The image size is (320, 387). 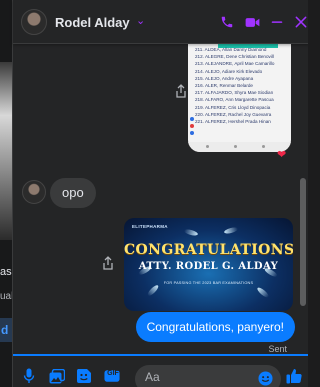 I want to click on microphone-icon, so click(x=29, y=375).